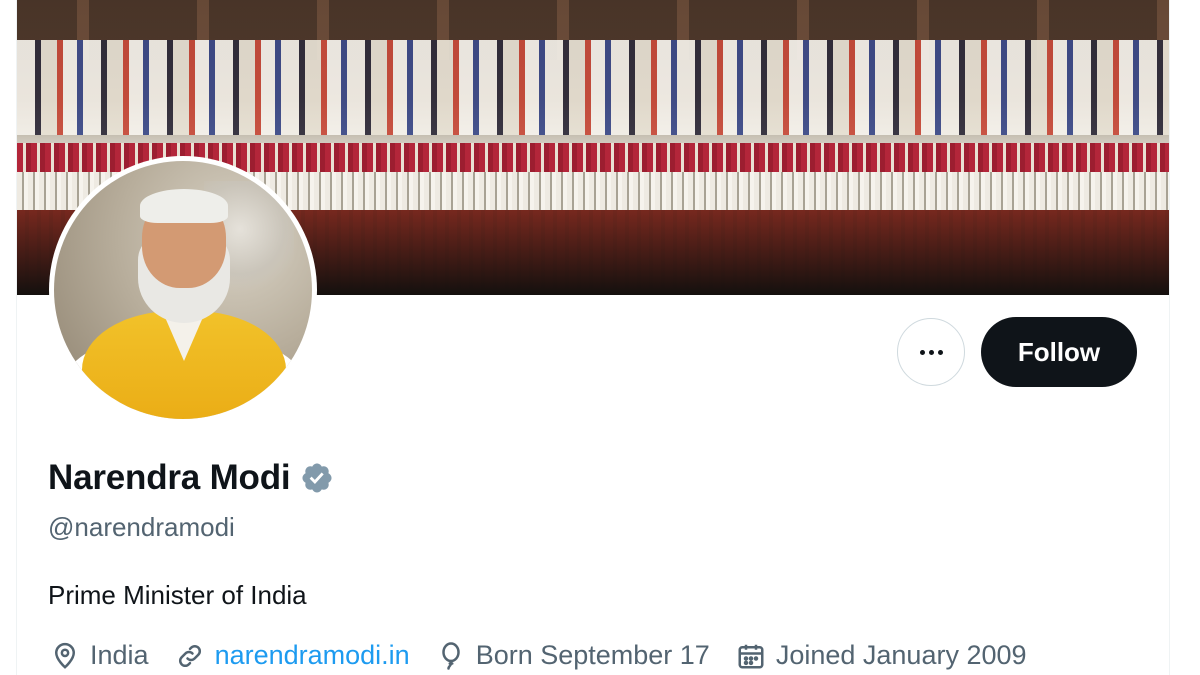  Describe the element at coordinates (141, 527) in the screenshot. I see `user-handle: @narendramodi` at that location.